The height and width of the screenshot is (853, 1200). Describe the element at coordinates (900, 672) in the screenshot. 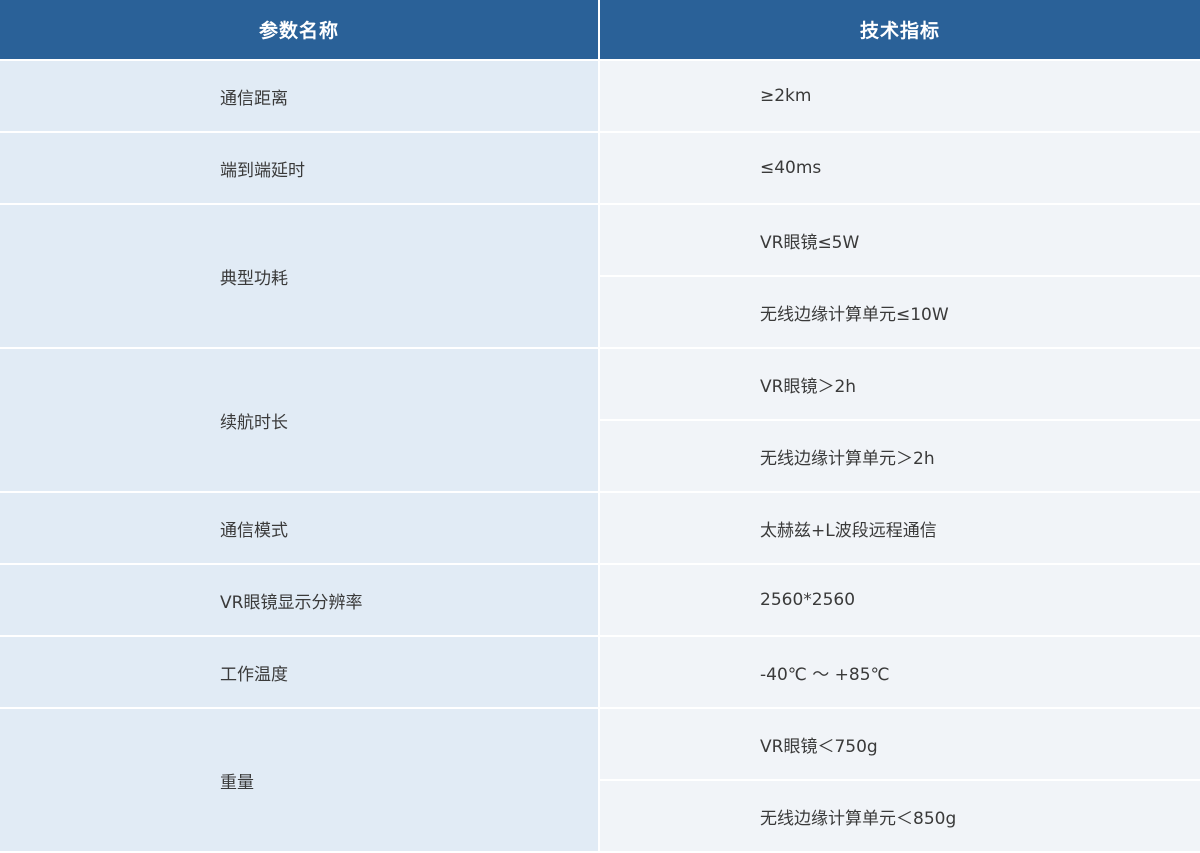

I see `spec-value-cell: -40℃ ～ +85℃` at that location.